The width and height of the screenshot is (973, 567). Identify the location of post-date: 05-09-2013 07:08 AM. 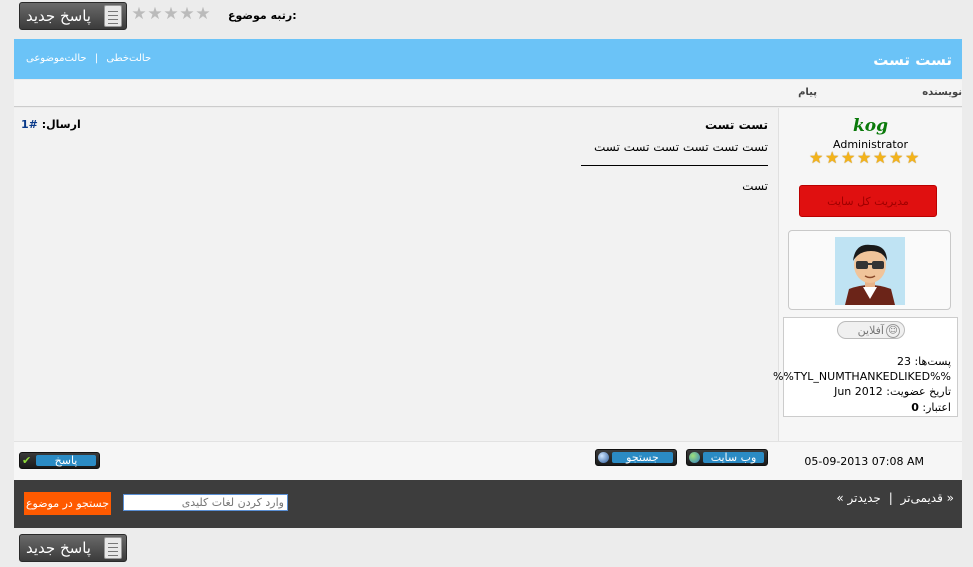
(864, 461).